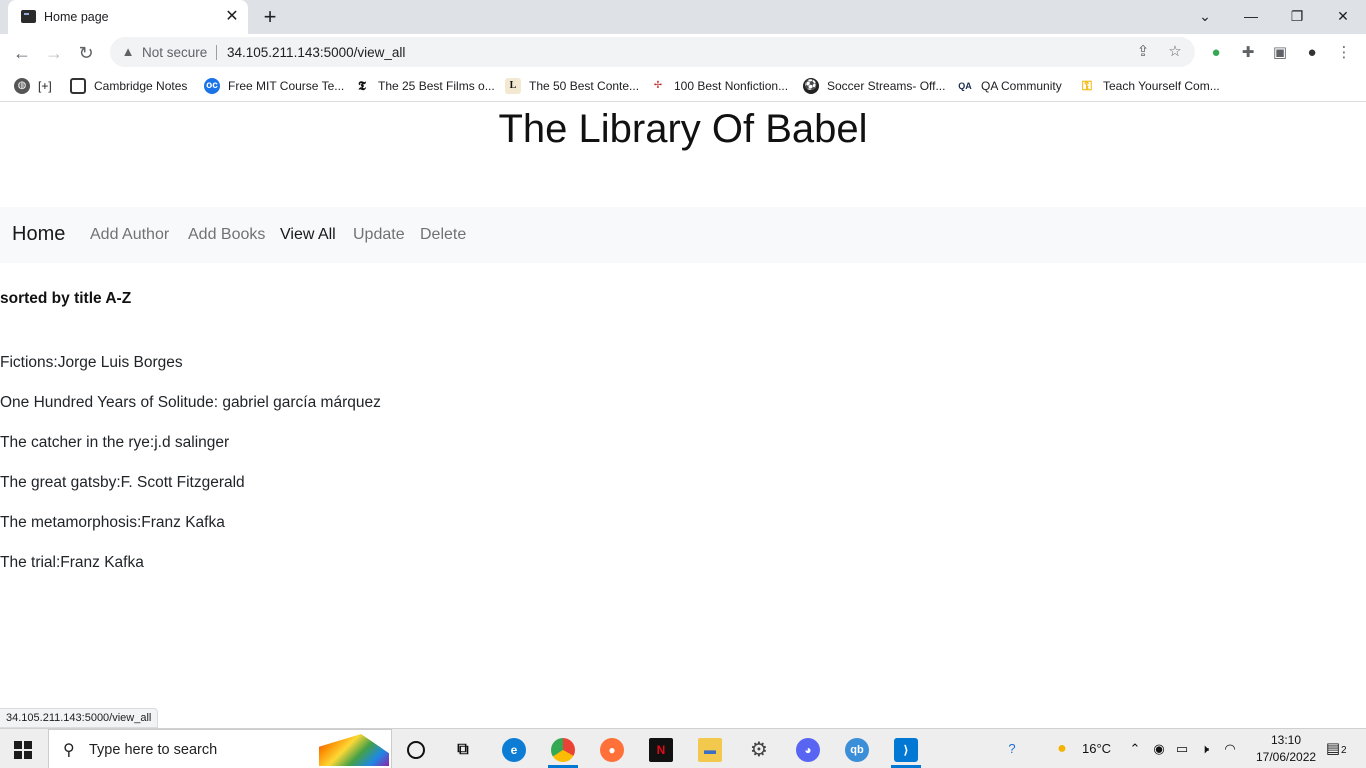 The image size is (1366, 768). Describe the element at coordinates (443, 235) in the screenshot. I see `nav-delete-link: Delete` at that location.